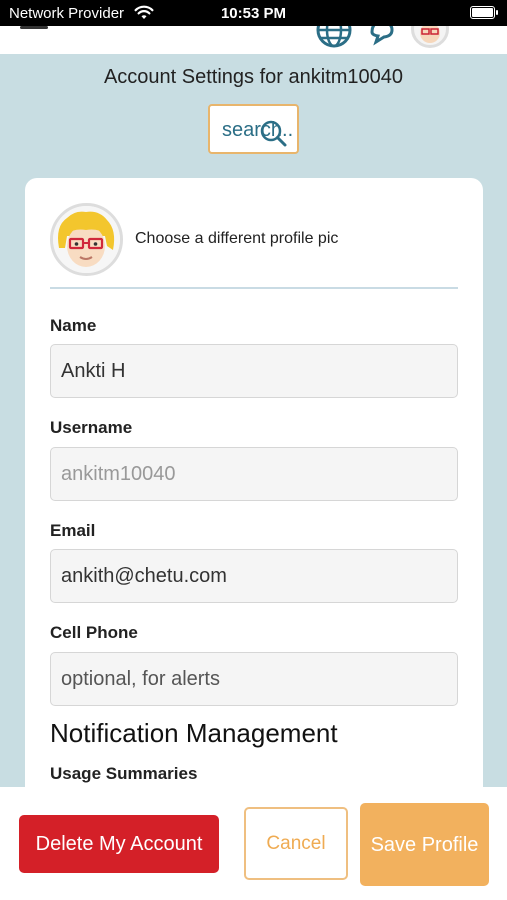 Image resolution: width=507 pixels, height=900 pixels. I want to click on save-profile-button: Save Profile, so click(424, 844).